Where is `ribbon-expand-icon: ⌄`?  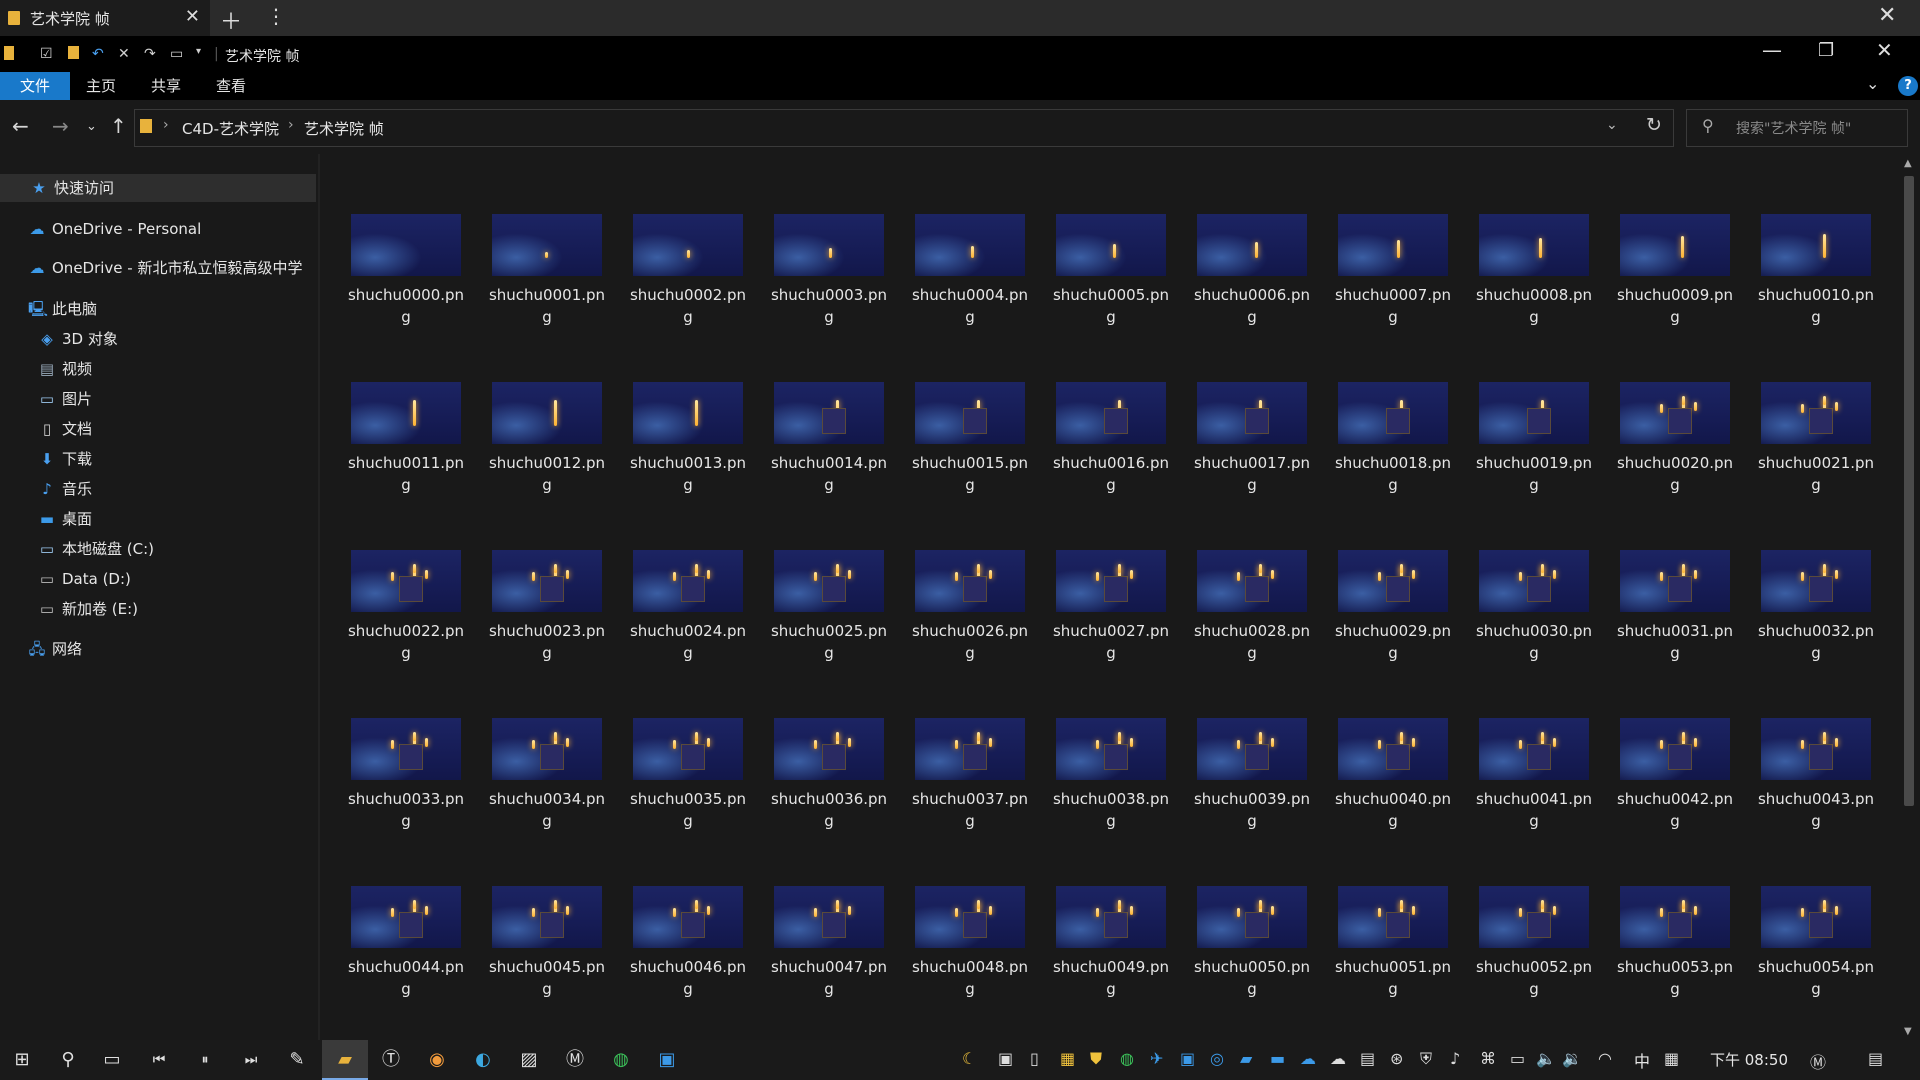 ribbon-expand-icon: ⌄ is located at coordinates (1872, 83).